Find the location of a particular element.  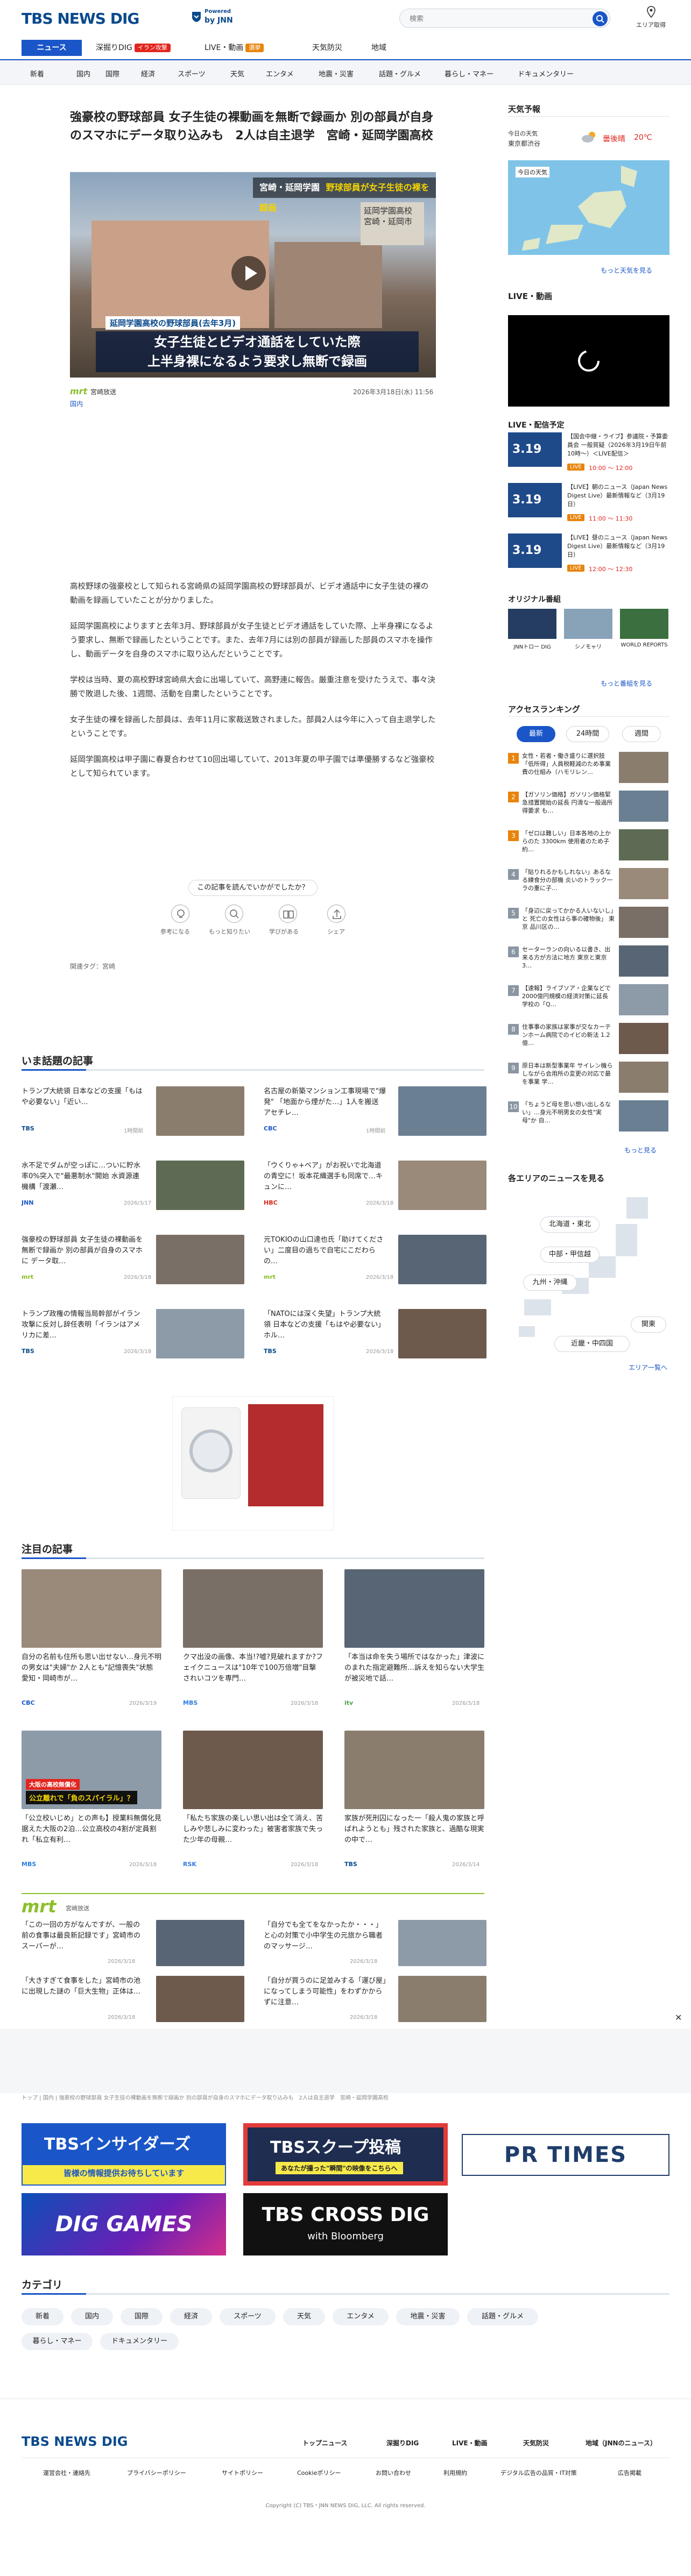

category-chip: 地震・災害 is located at coordinates (428, 2317).